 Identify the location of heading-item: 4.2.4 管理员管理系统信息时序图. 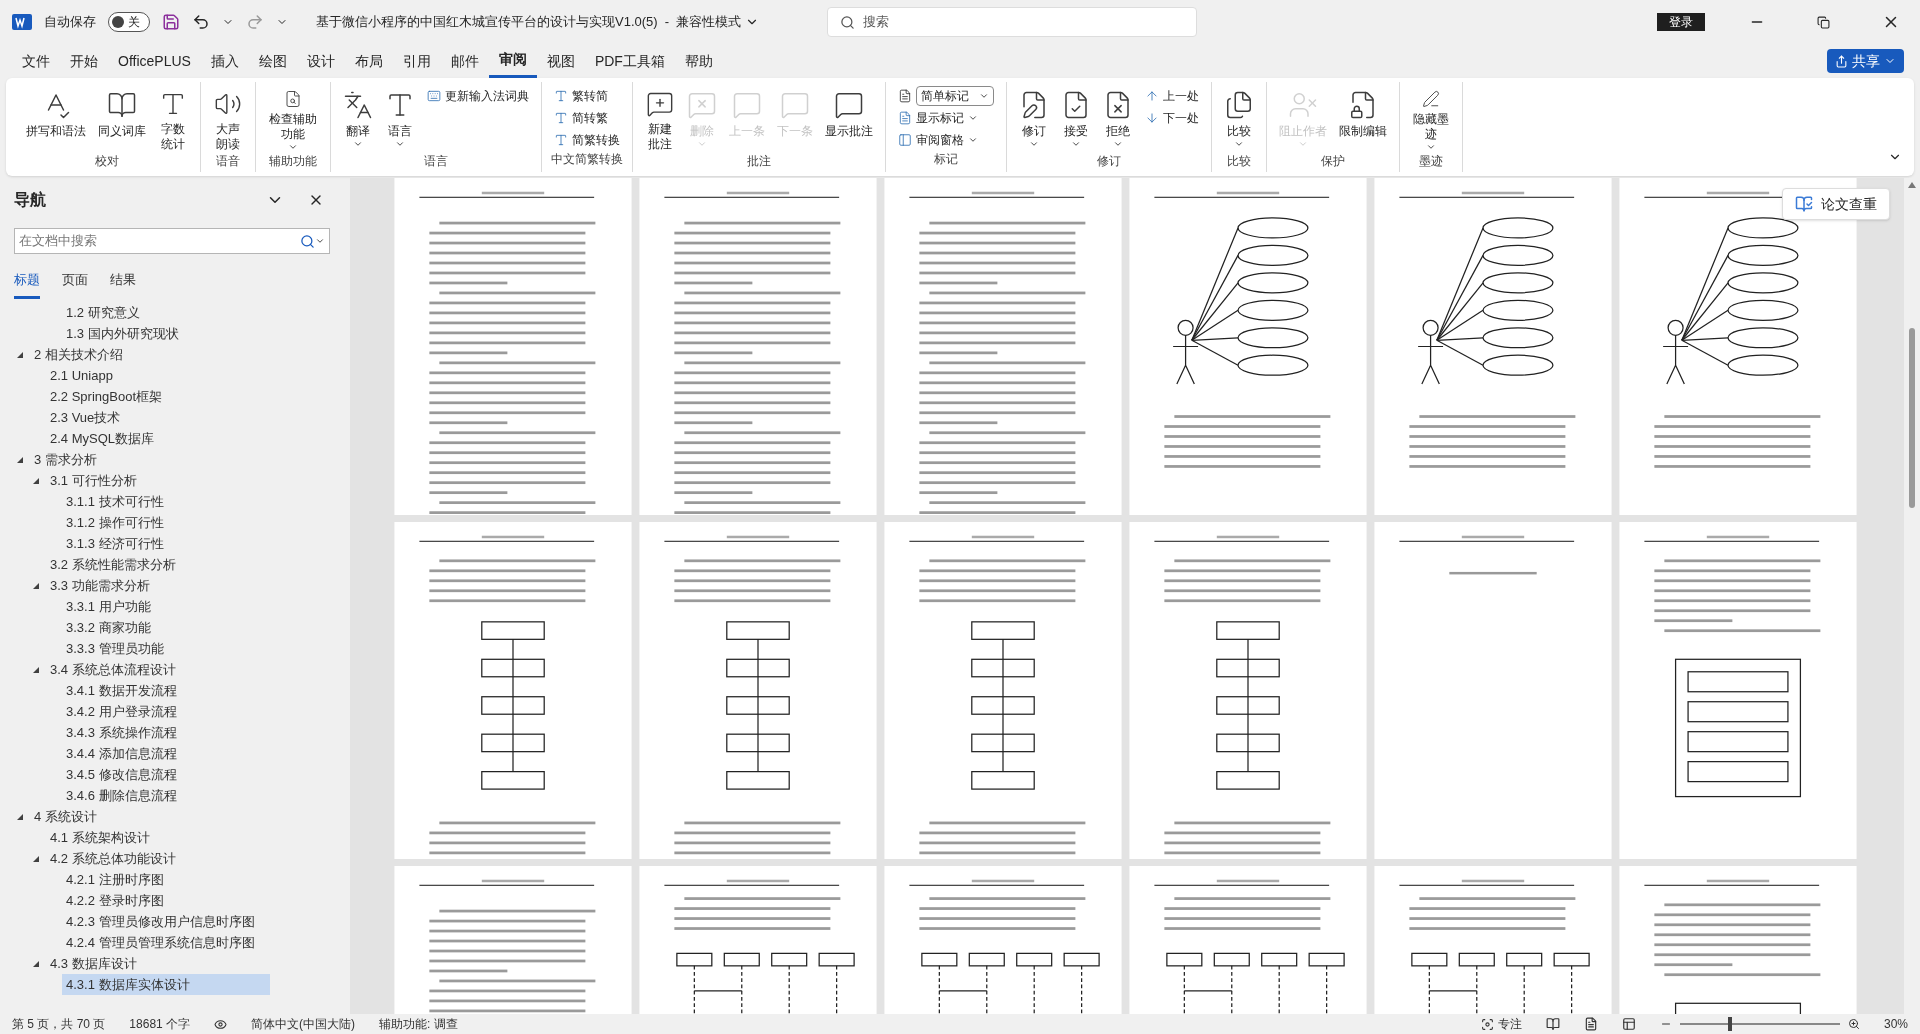
(158, 942).